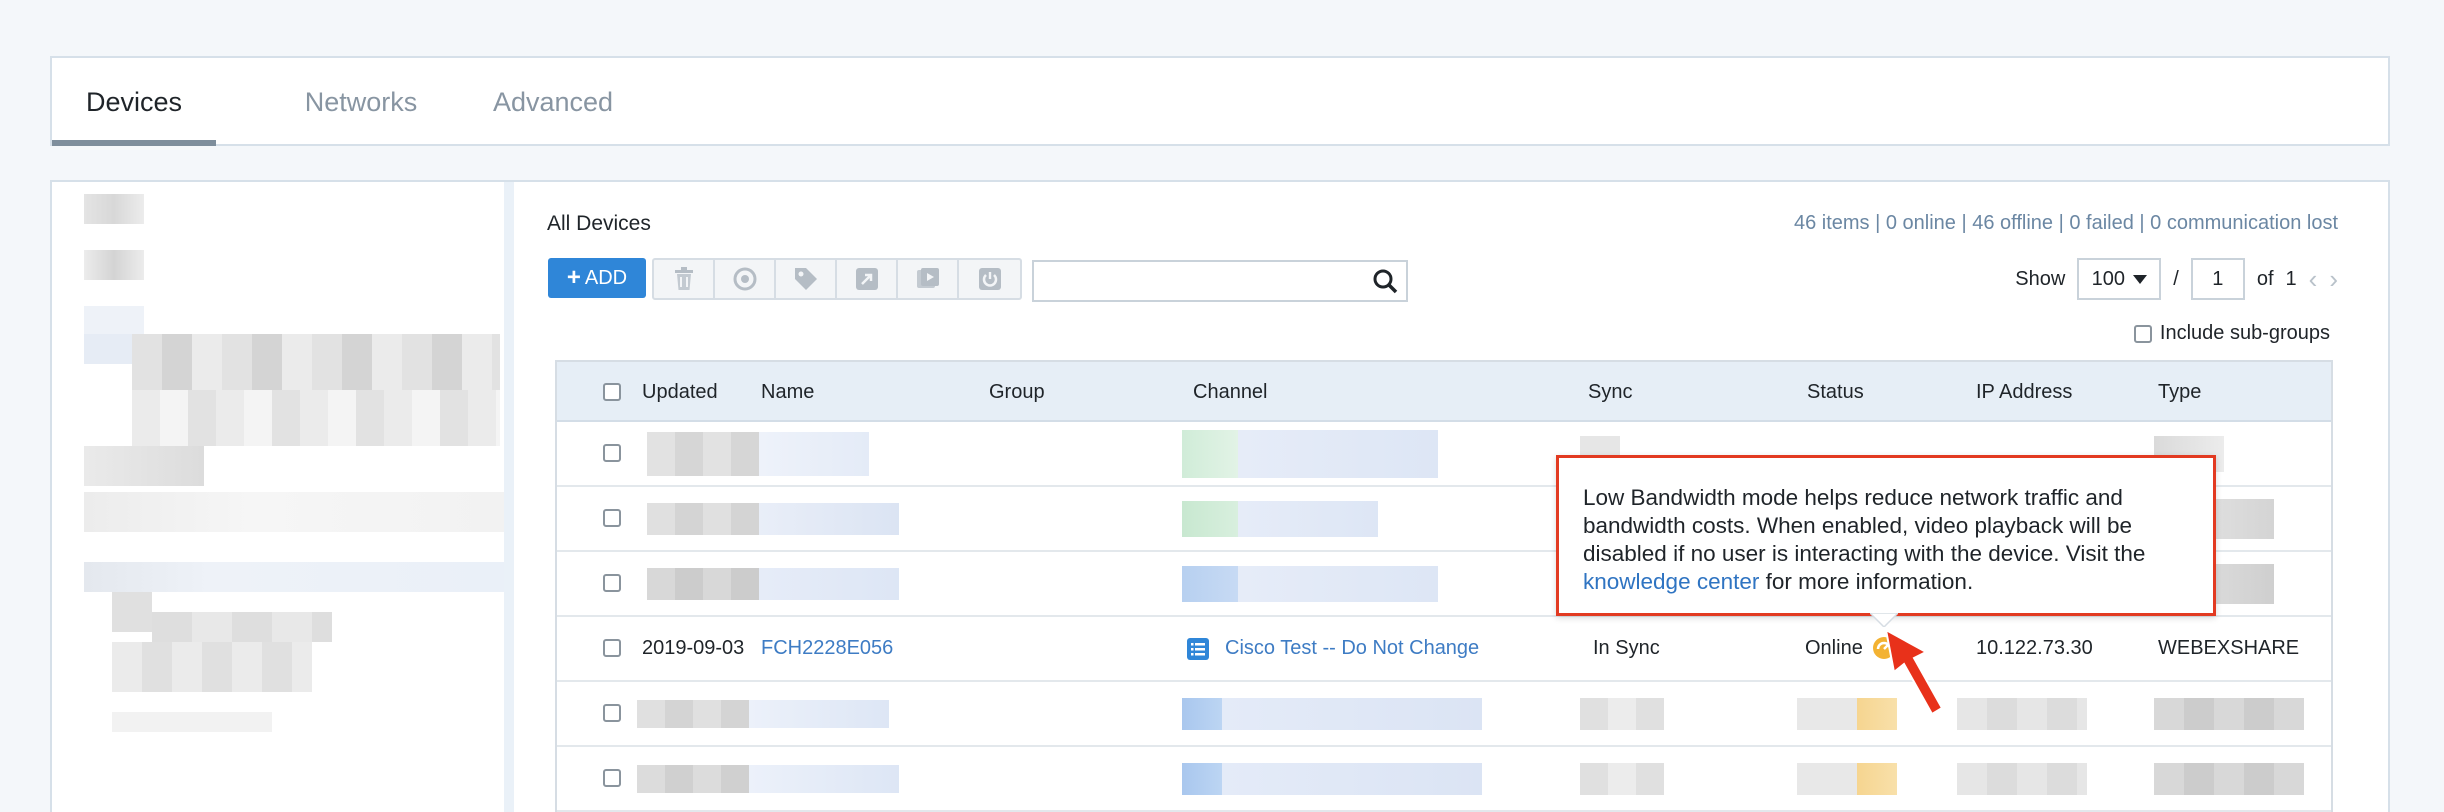 The width and height of the screenshot is (2444, 812). Describe the element at coordinates (2040, 278) in the screenshot. I see `show-label: Show` at that location.